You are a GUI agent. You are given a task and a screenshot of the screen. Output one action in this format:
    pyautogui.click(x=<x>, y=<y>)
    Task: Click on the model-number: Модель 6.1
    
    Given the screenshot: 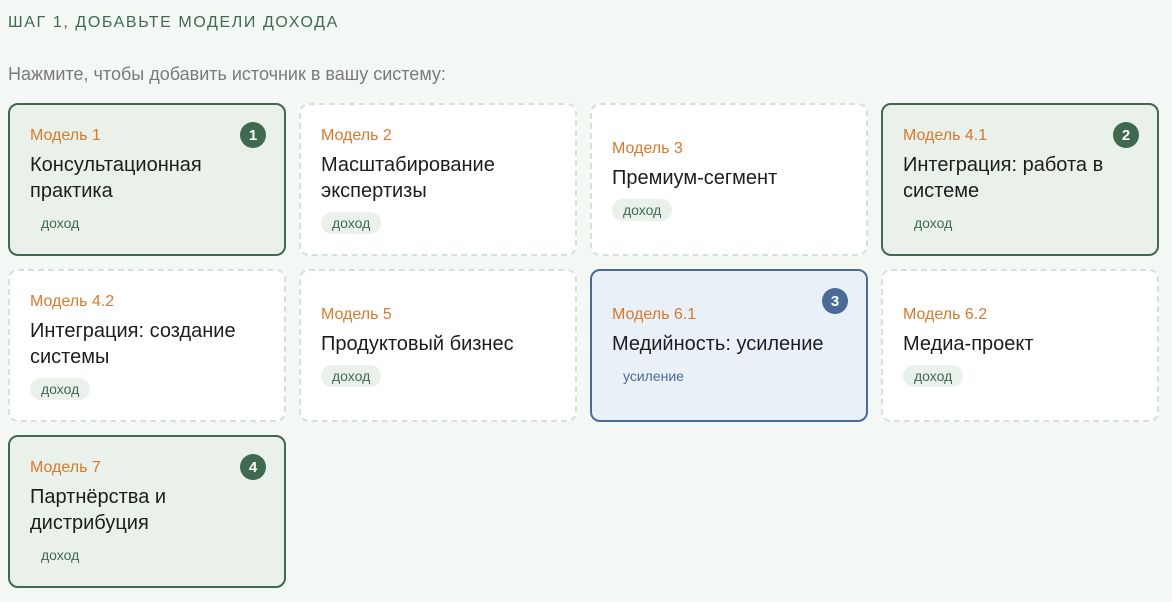 What is the action you would take?
    pyautogui.click(x=654, y=314)
    